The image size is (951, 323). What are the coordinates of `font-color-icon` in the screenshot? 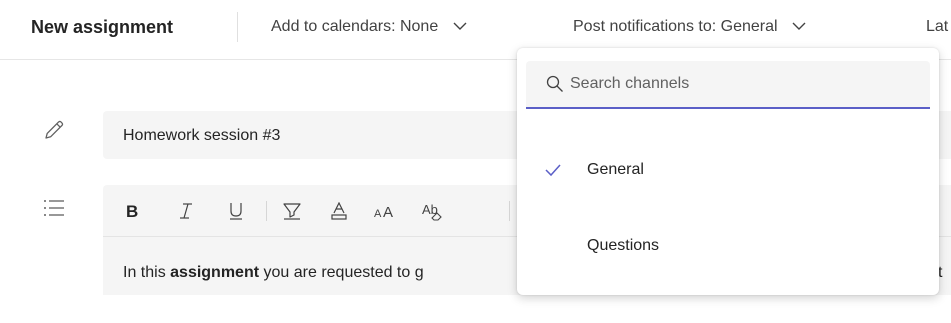 It's located at (339, 211).